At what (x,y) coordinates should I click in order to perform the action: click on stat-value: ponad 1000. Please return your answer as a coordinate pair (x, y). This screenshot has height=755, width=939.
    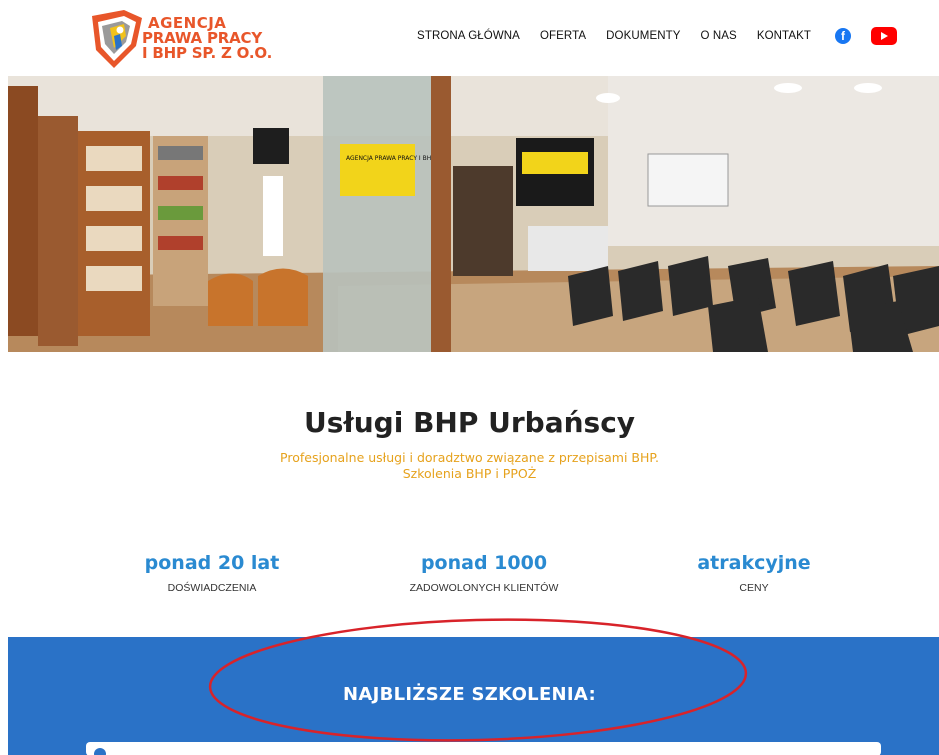
    Looking at the image, I should click on (484, 563).